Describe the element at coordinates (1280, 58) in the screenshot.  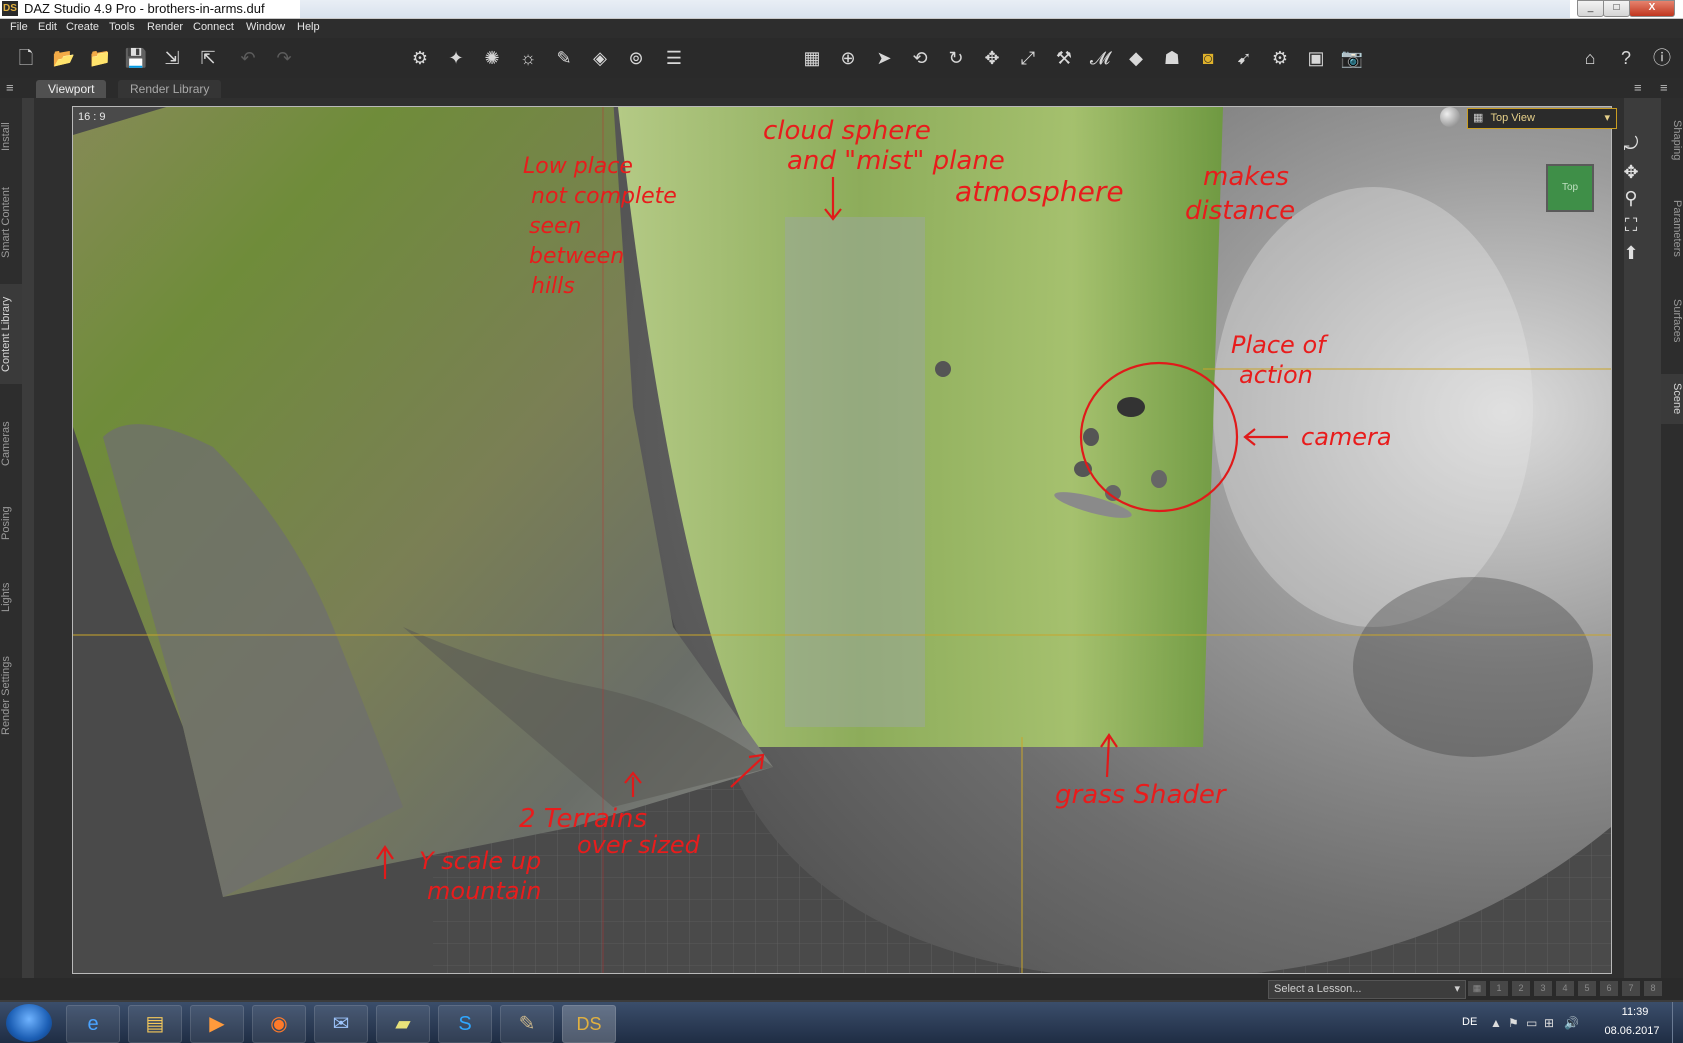
I see `render-settings-icon: ⚙` at that location.